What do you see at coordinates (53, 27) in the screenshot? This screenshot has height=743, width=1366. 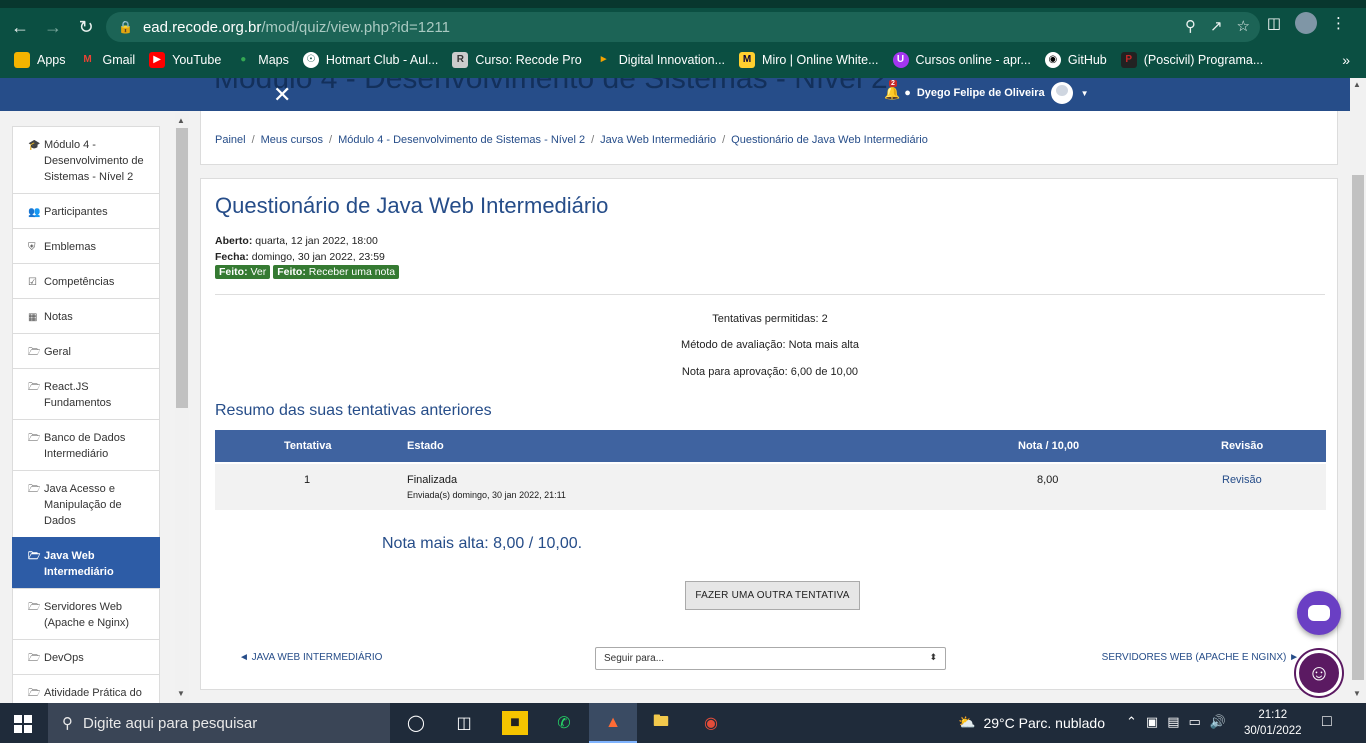 I see `forward-arrow-icon: →` at bounding box center [53, 27].